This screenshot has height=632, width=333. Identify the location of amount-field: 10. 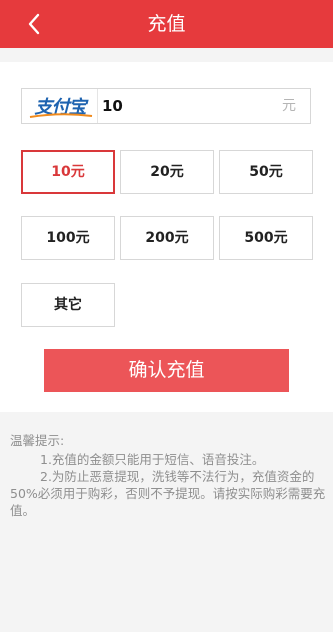
(112, 106).